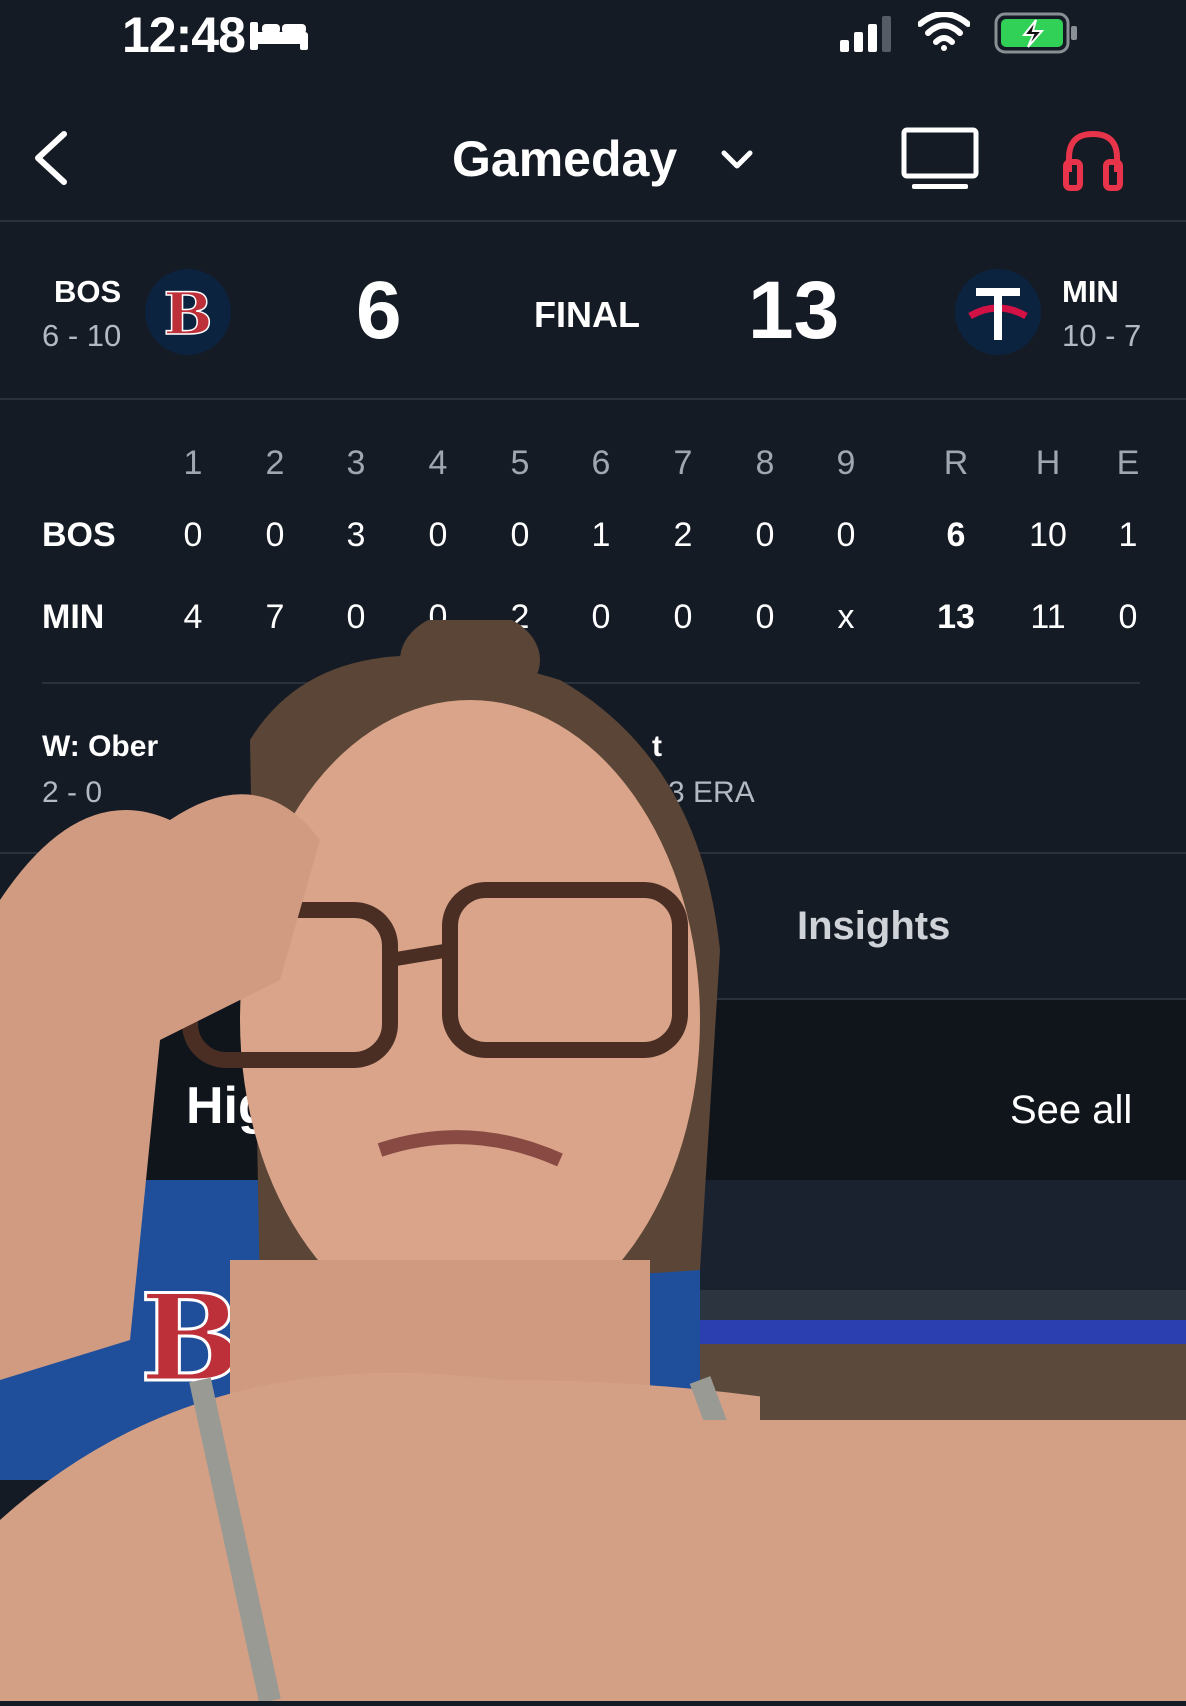 The width and height of the screenshot is (1186, 1706). What do you see at coordinates (794, 310) in the screenshot?
I see `home-score: 13` at bounding box center [794, 310].